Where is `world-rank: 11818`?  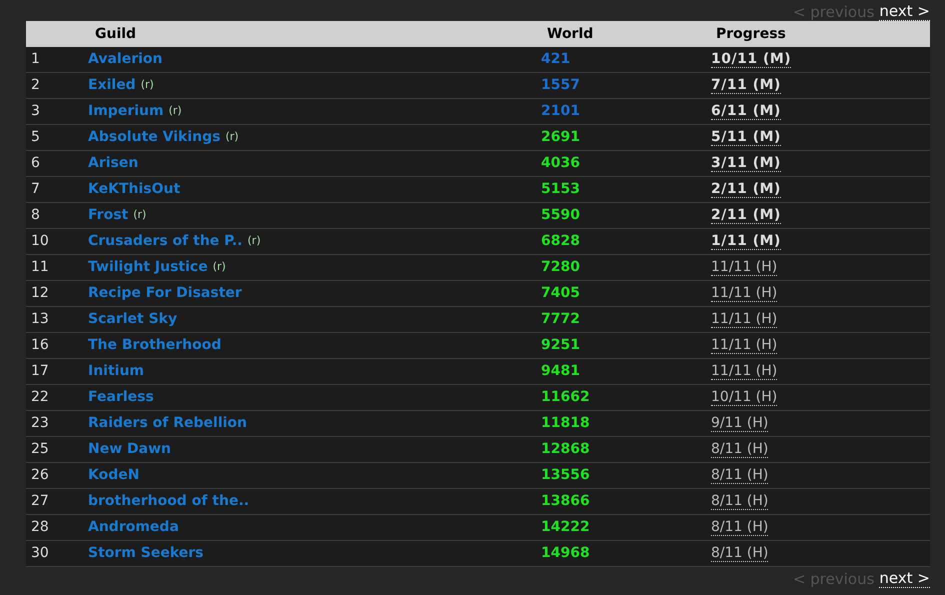
world-rank: 11818 is located at coordinates (565, 423).